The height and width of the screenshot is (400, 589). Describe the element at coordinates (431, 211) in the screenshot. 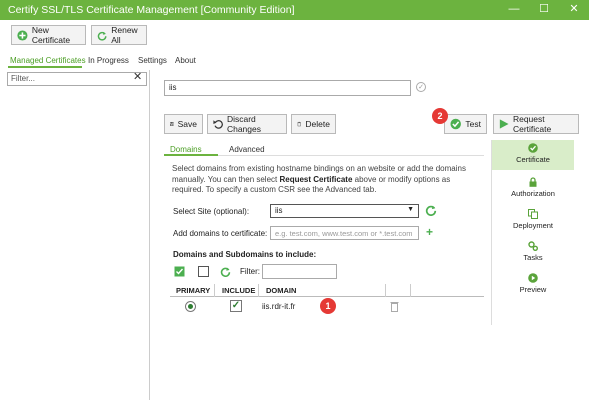

I see `refresh-sites-icon` at that location.